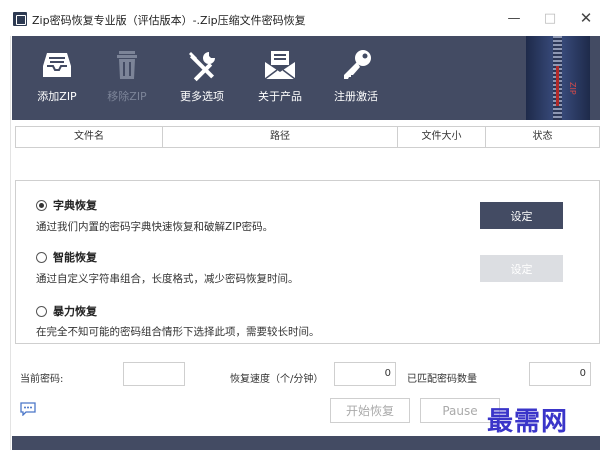 The image size is (600, 450). I want to click on inbox-tray-icon, so click(57, 65).